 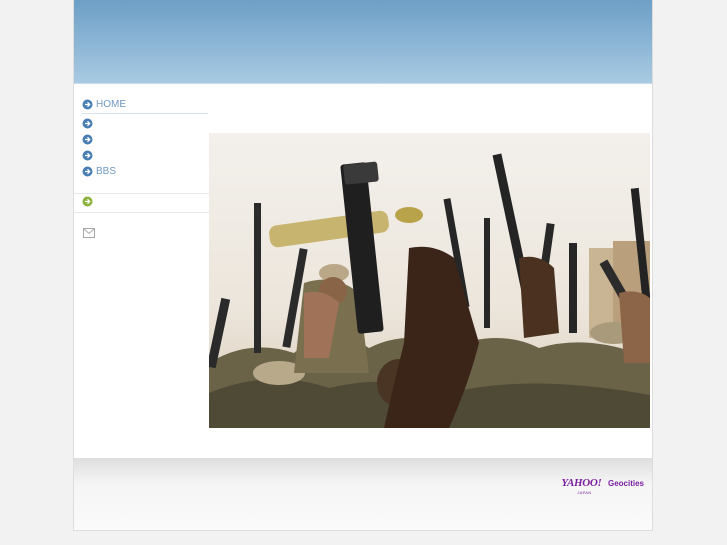 I want to click on logo-product: Geocities, so click(x=625, y=483).